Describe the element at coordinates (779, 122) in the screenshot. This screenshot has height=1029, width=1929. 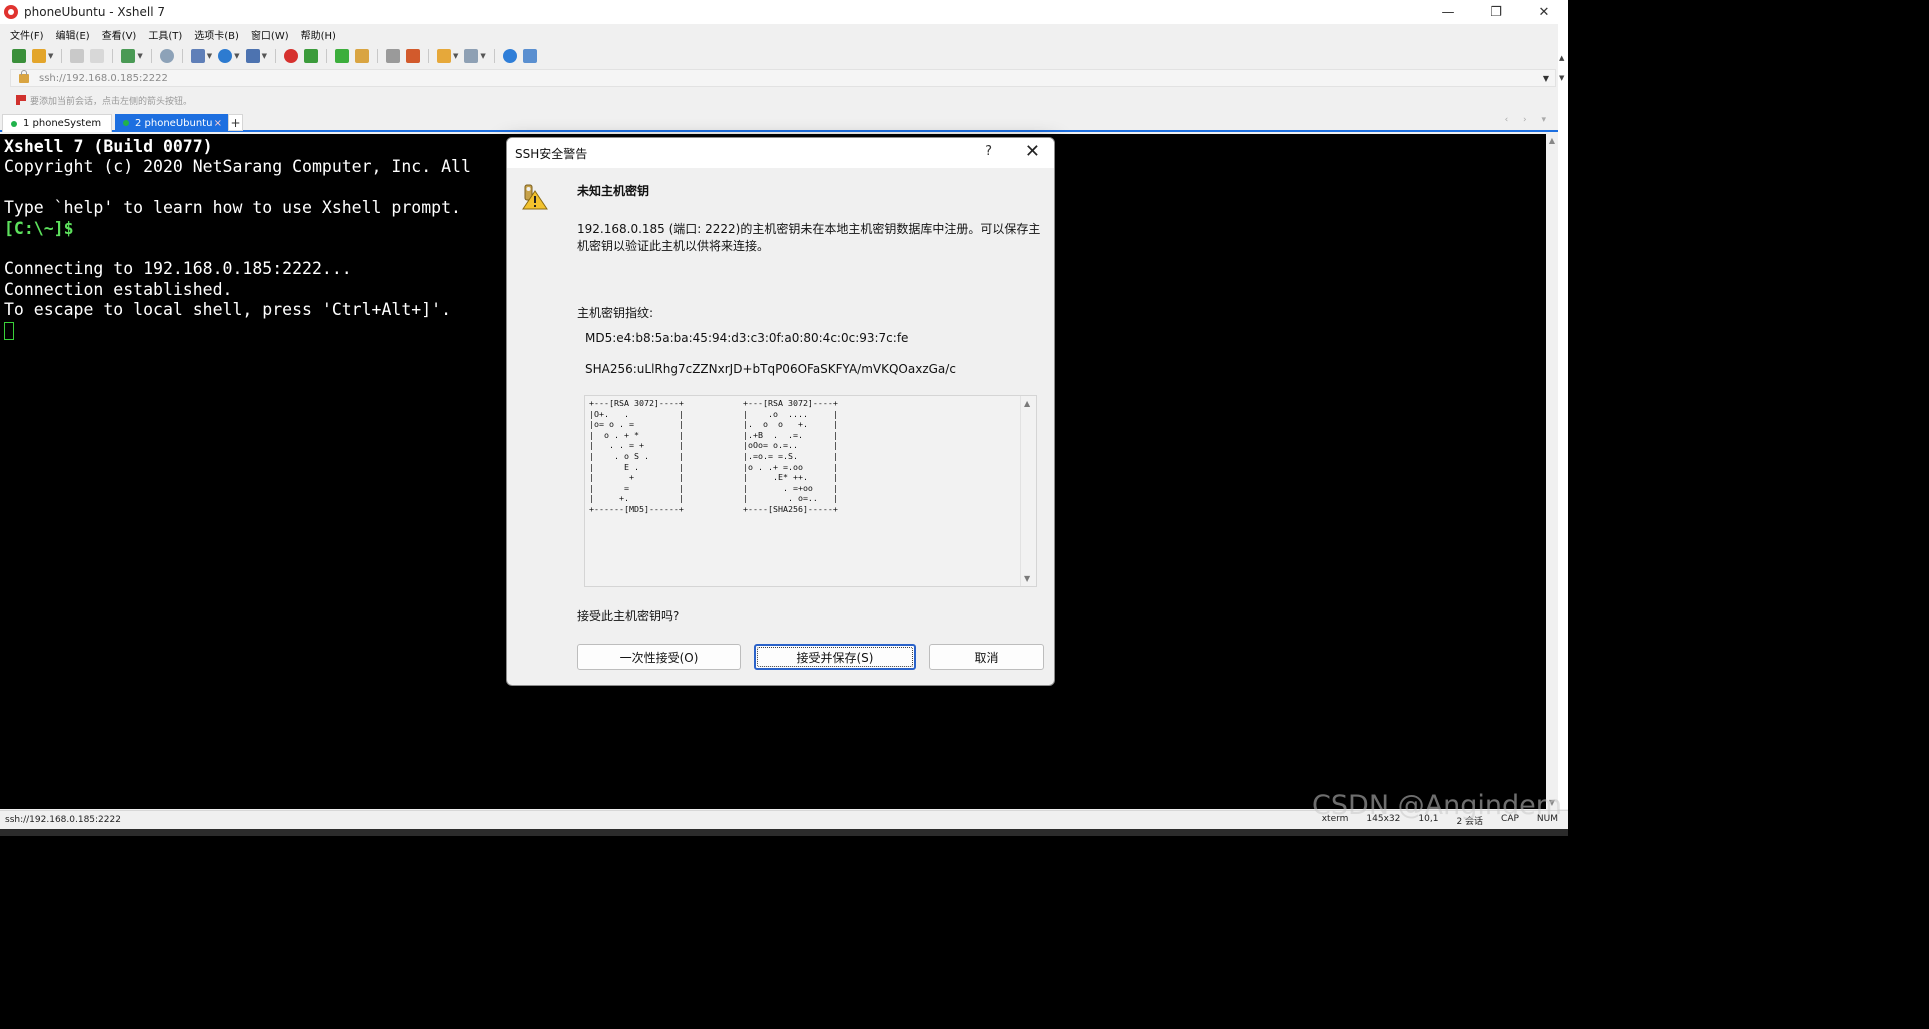
I see `tab-bar: 1 phoneSystem 2 phoneUbuntu × + ‹ › ▾` at that location.